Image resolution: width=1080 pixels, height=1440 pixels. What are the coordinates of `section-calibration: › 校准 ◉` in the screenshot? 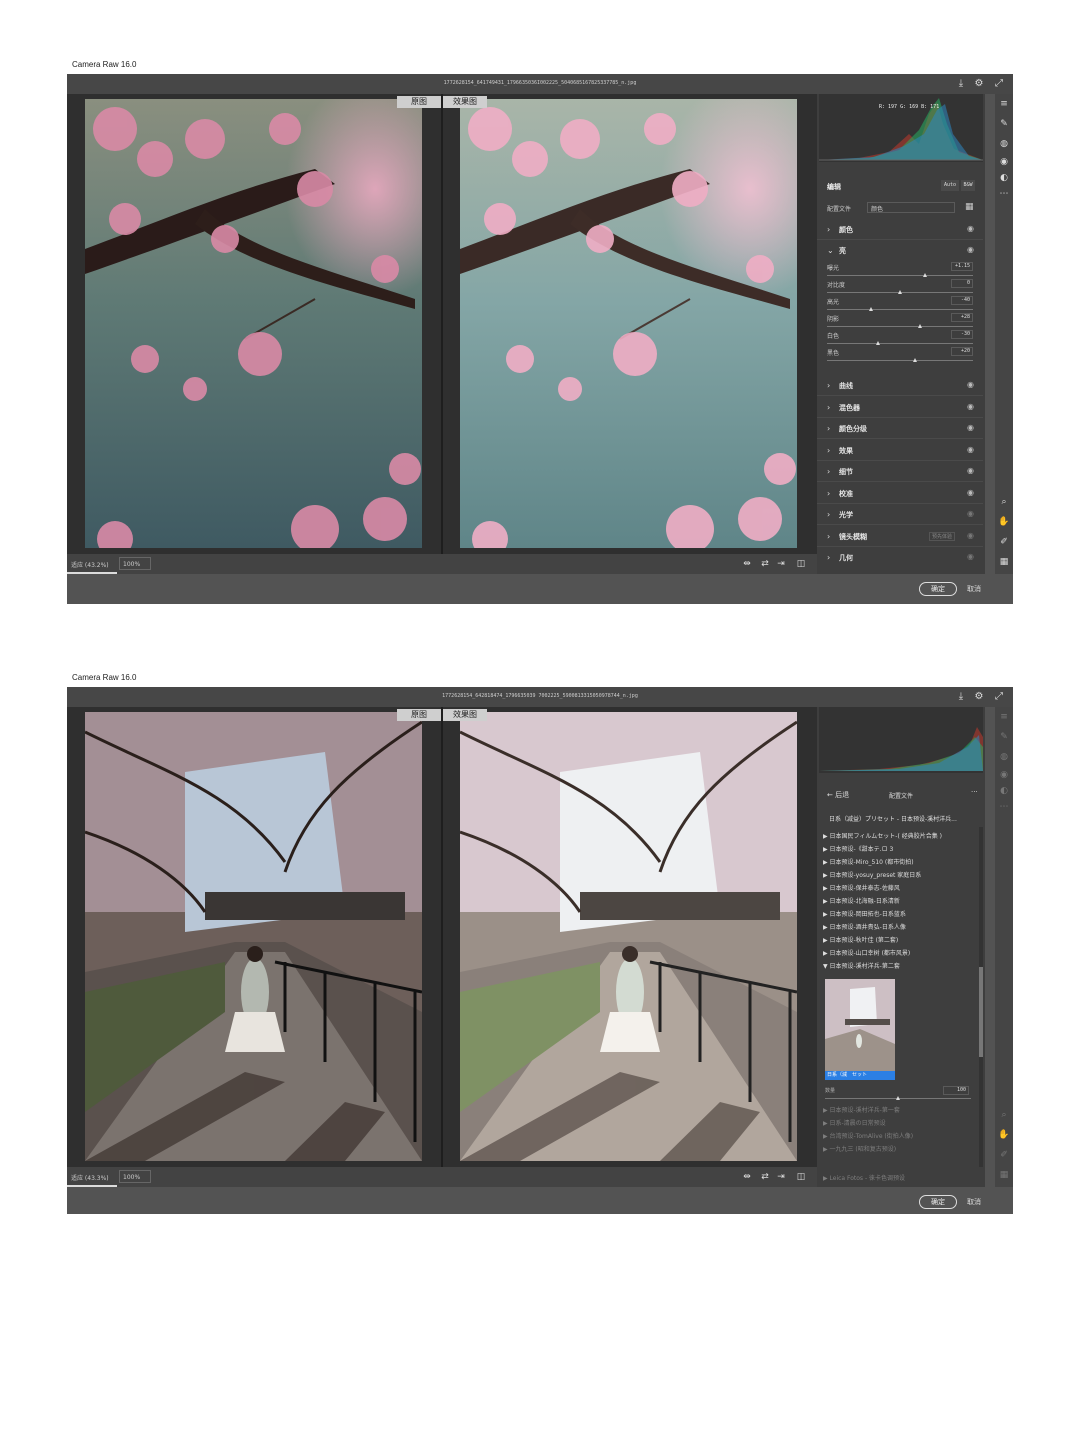 It's located at (900, 494).